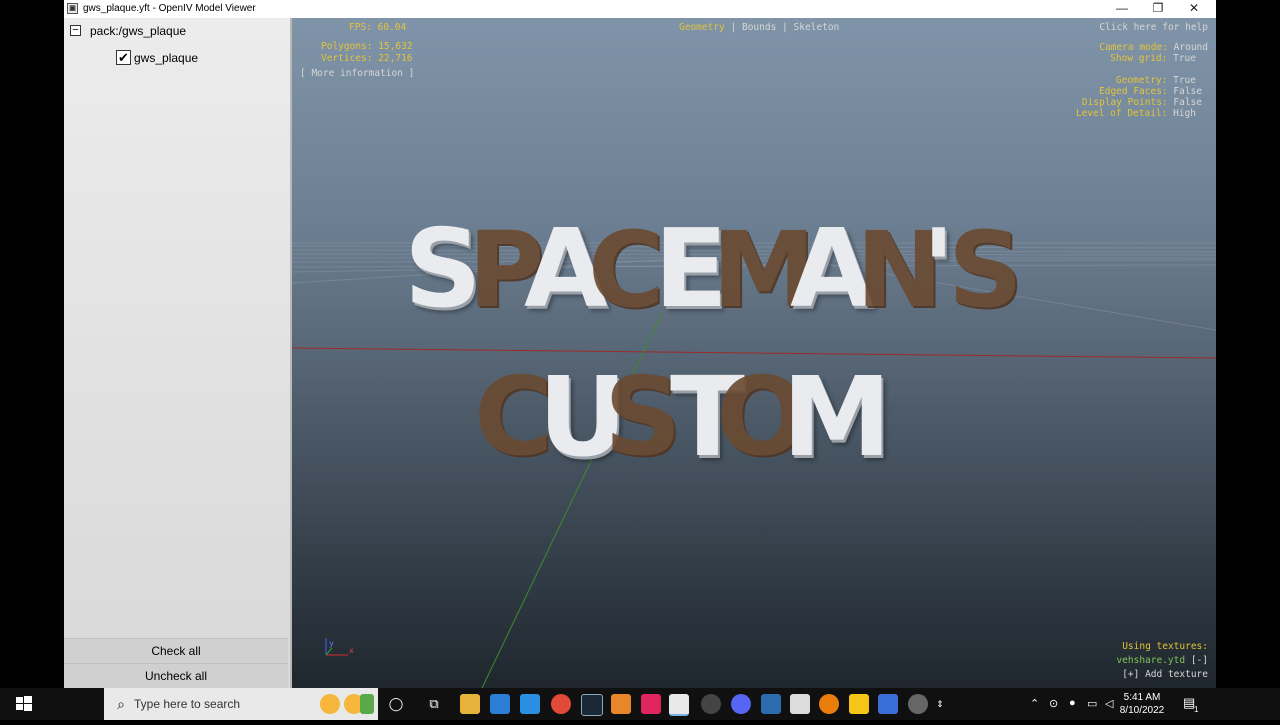 The height and width of the screenshot is (725, 1280). What do you see at coordinates (1072, 703) in the screenshot?
I see `microphone-icon: ●` at bounding box center [1072, 703].